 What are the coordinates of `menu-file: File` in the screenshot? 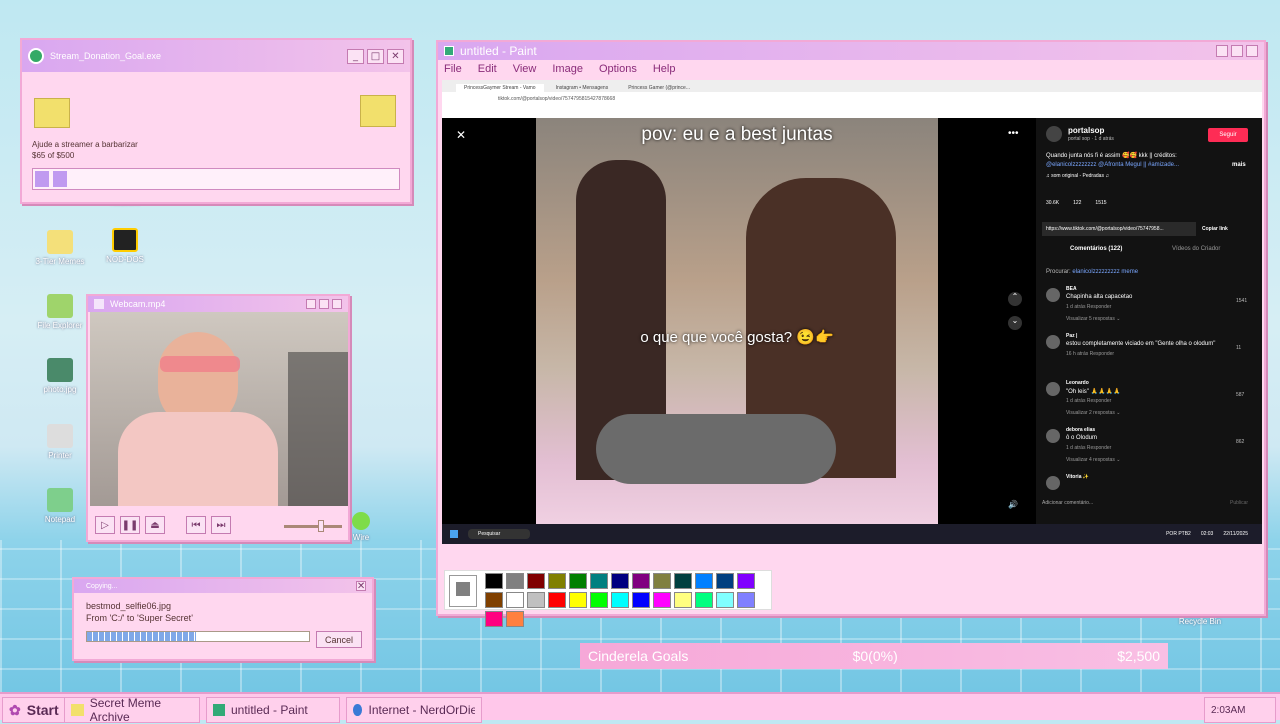 It's located at (453, 69).